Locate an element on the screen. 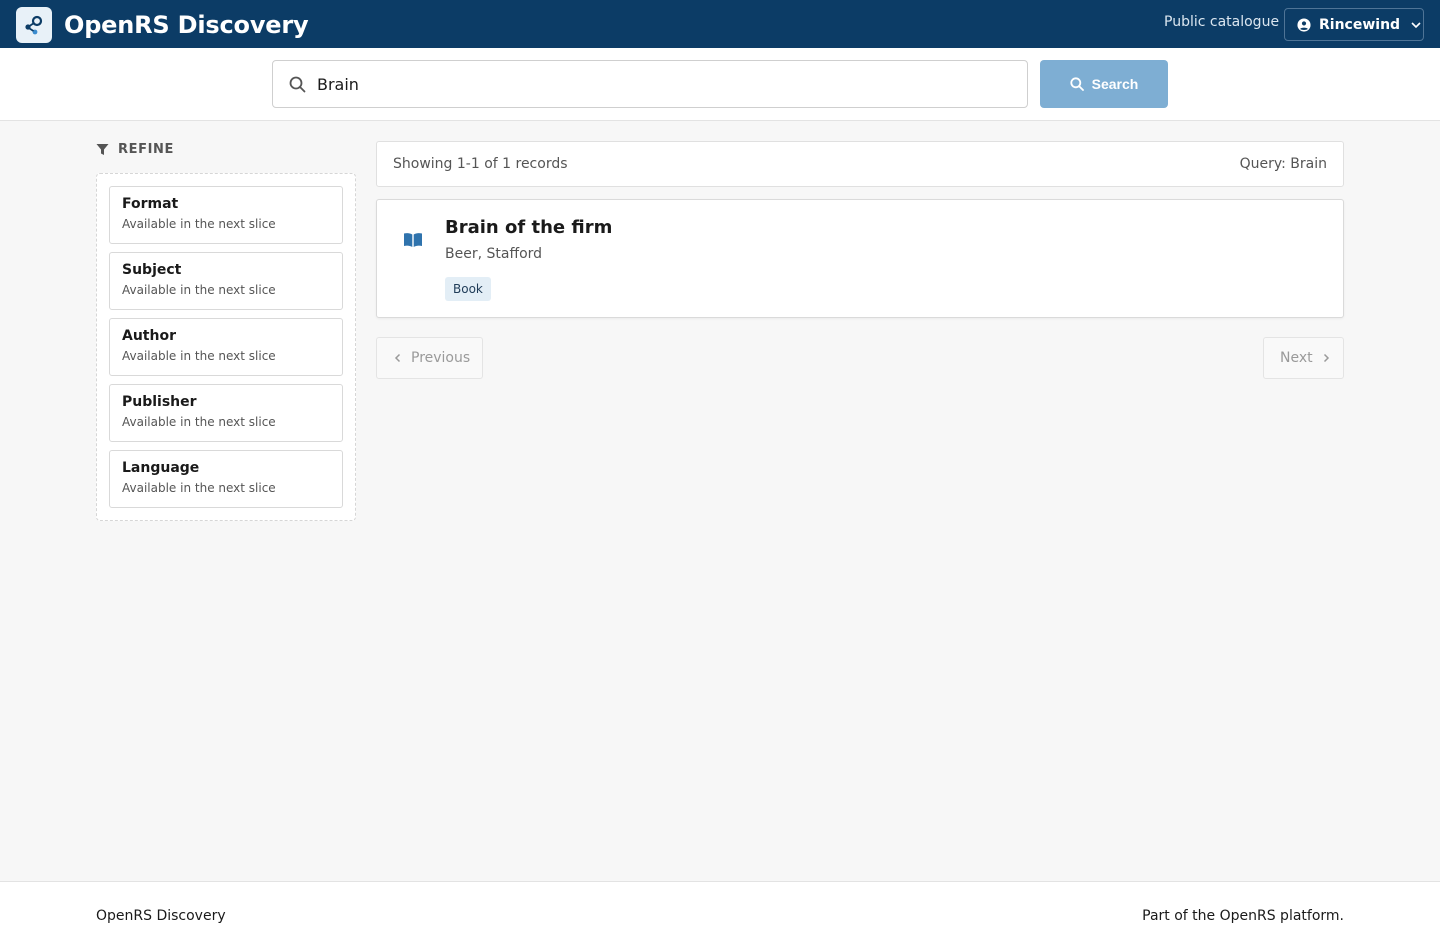  facet-author: Author Available in the next slice is located at coordinates (226, 347).